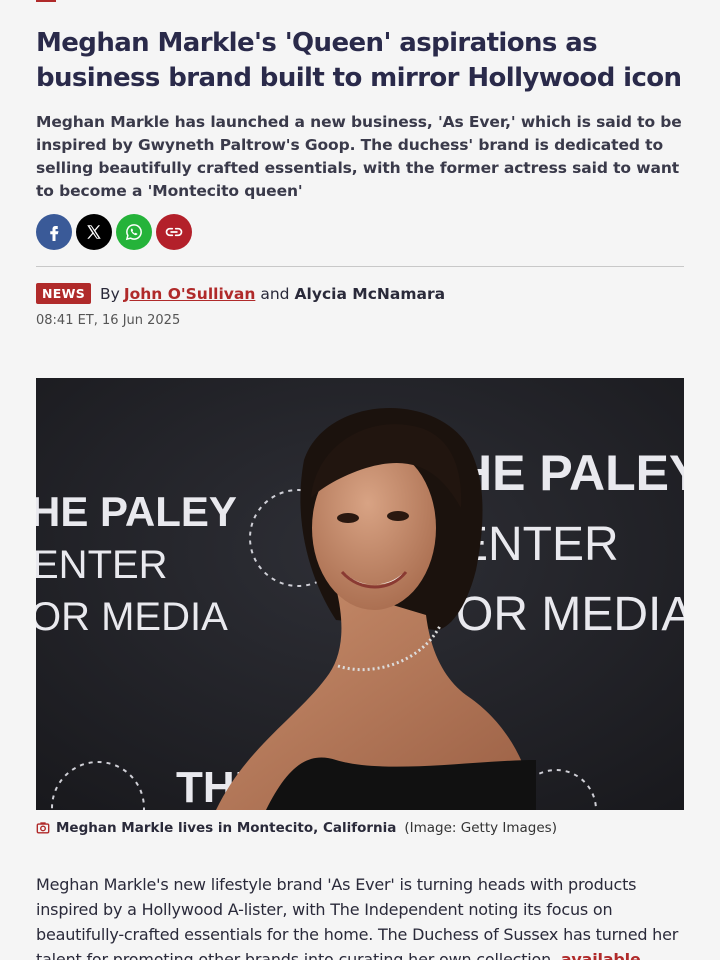 The height and width of the screenshot is (960, 720). Describe the element at coordinates (190, 294) in the screenshot. I see `author-link-john-osullivan: John O'Sullivan` at that location.